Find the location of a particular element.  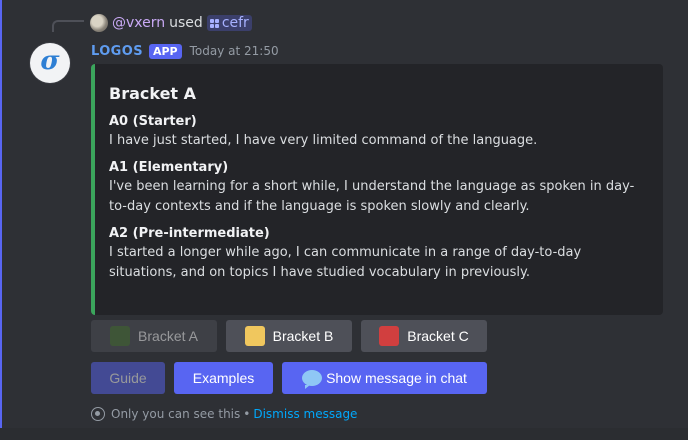

eye-icon is located at coordinates (98, 414).